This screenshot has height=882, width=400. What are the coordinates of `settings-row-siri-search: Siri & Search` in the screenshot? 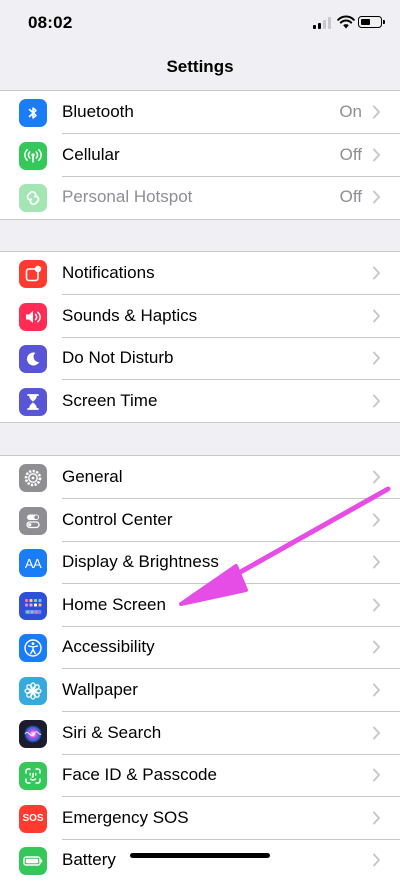 It's located at (200, 733).